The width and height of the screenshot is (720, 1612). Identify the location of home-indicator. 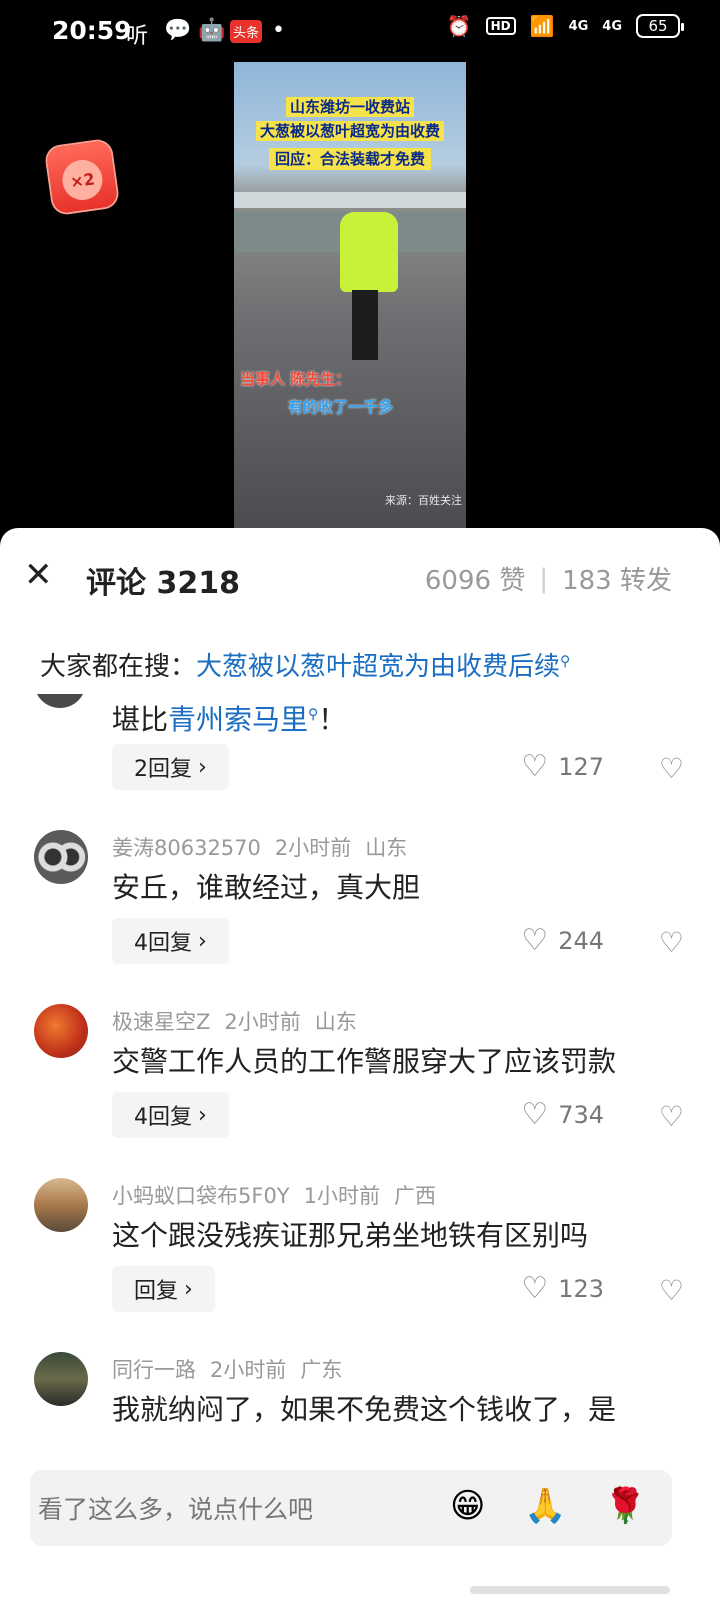
(570, 1590).